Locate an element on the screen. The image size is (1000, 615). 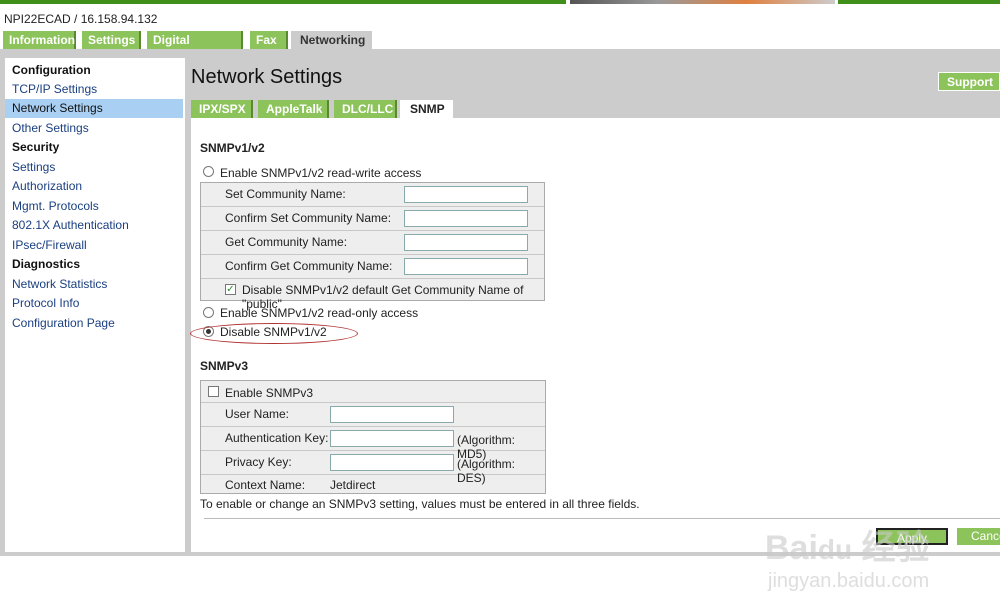
sidebar-heading-configuration: Configuration is located at coordinates (51, 70).